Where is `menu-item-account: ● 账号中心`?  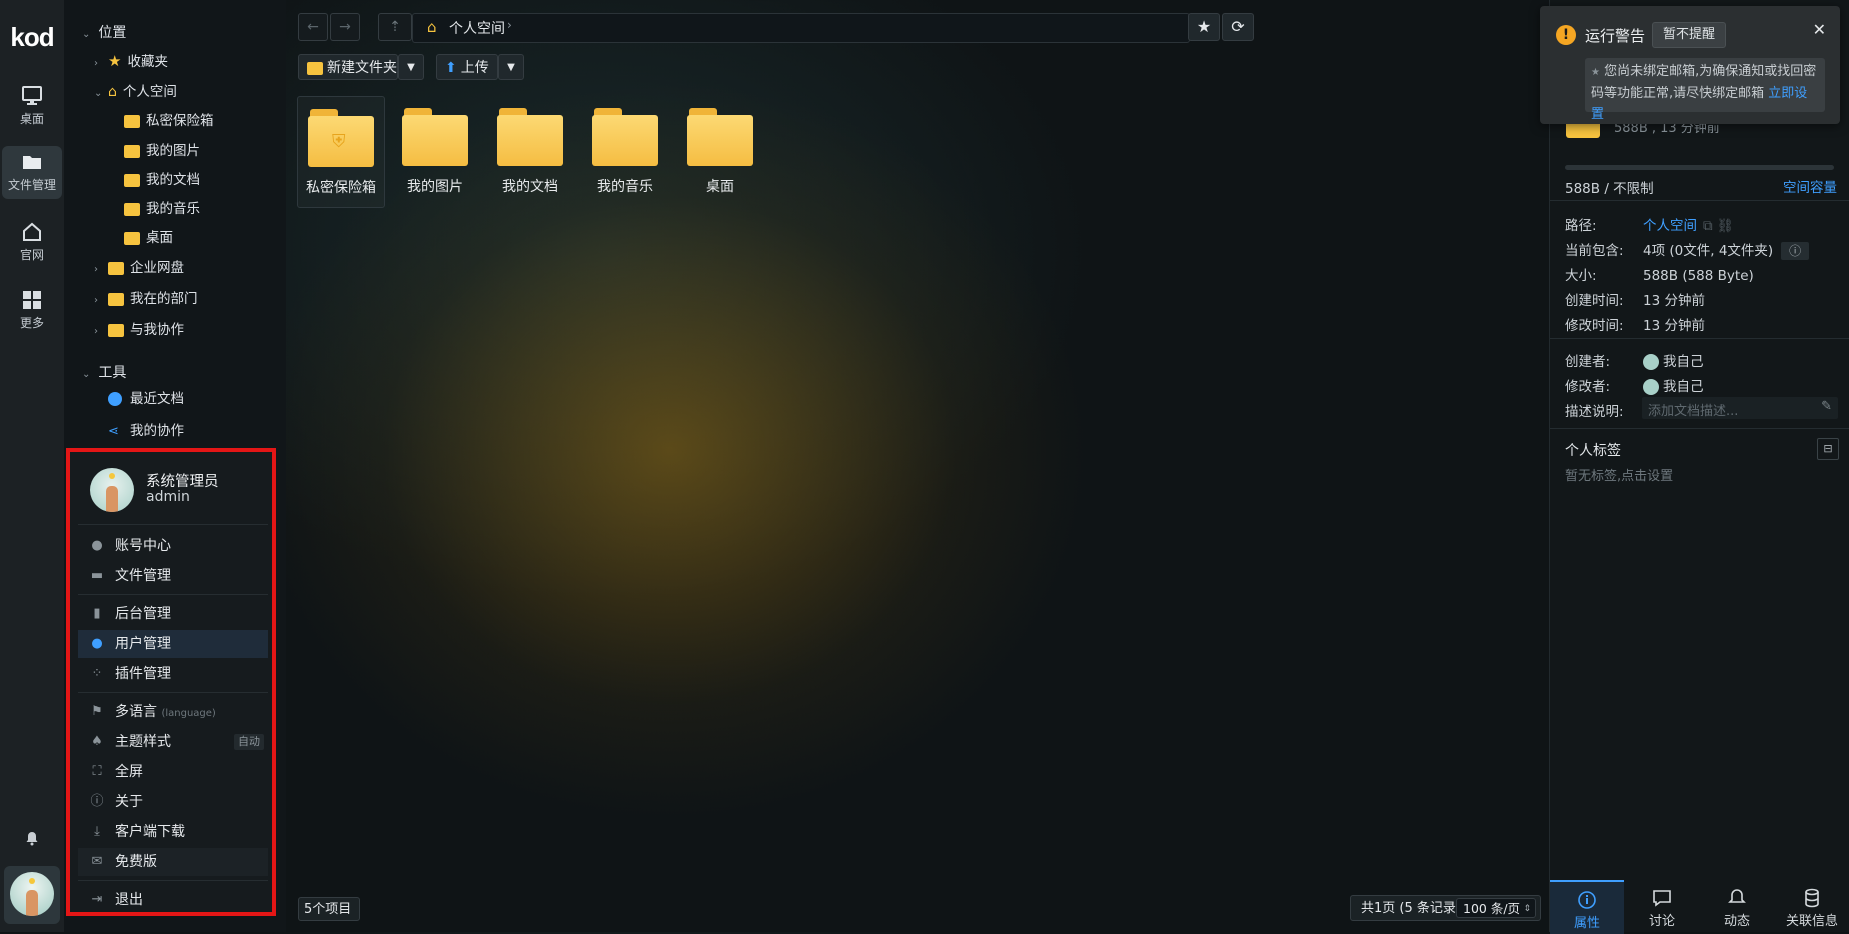
menu-item-account: ● 账号中心 is located at coordinates (173, 546).